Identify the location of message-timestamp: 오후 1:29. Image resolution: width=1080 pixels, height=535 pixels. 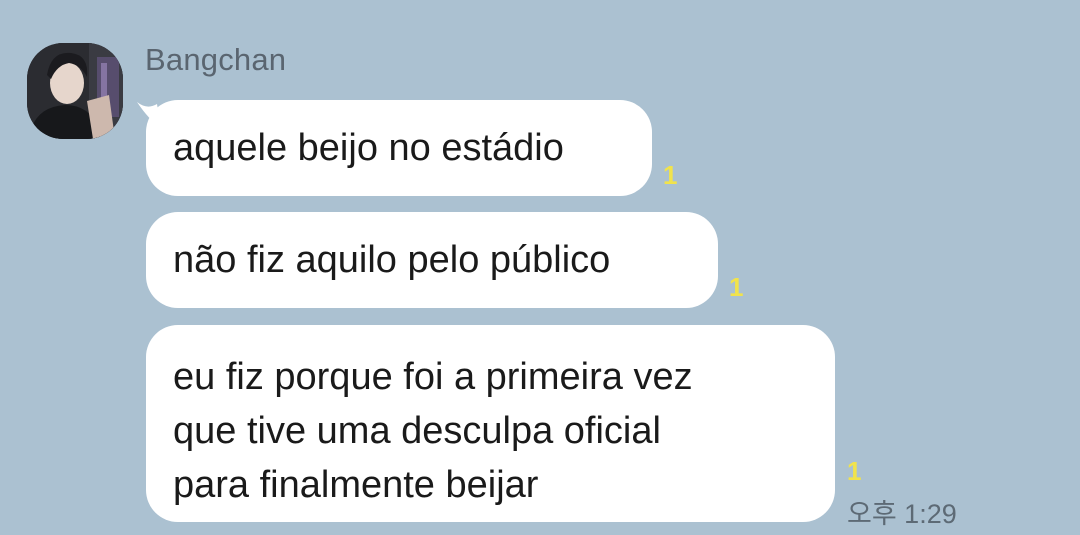
(902, 514).